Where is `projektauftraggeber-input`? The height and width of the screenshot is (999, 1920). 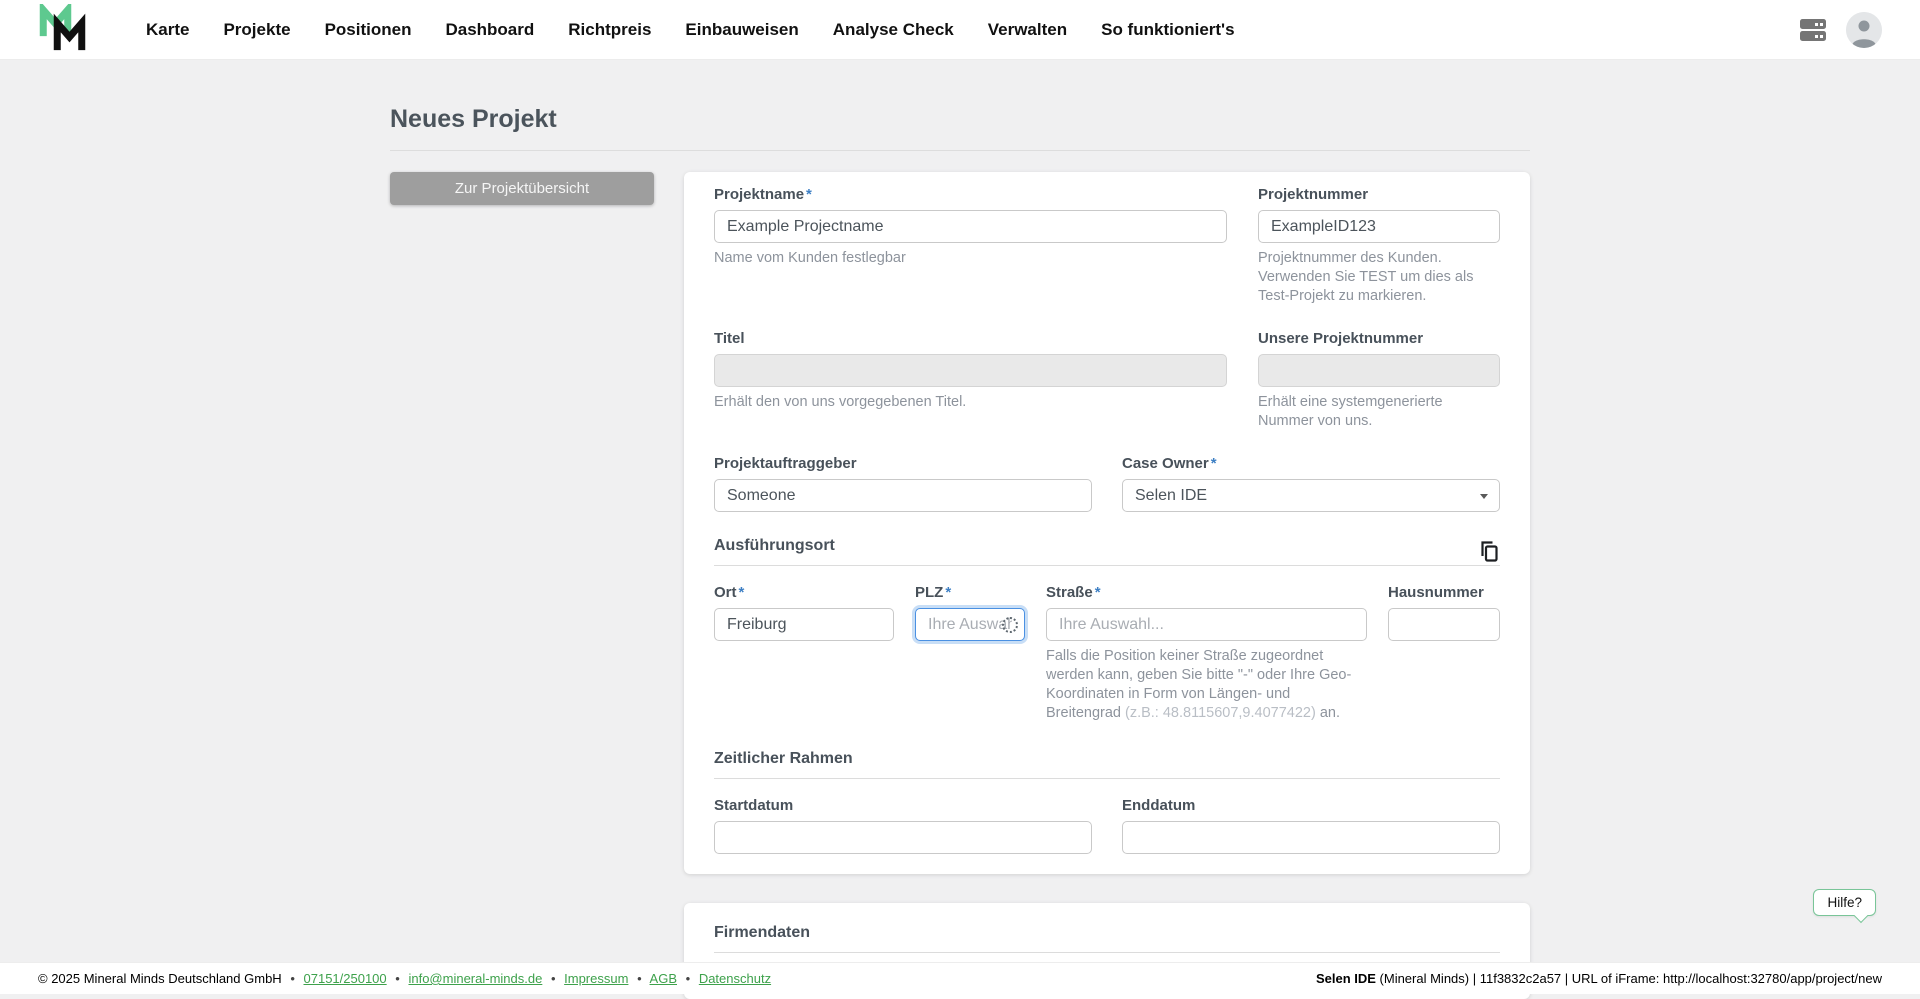 projektauftraggeber-input is located at coordinates (903, 495).